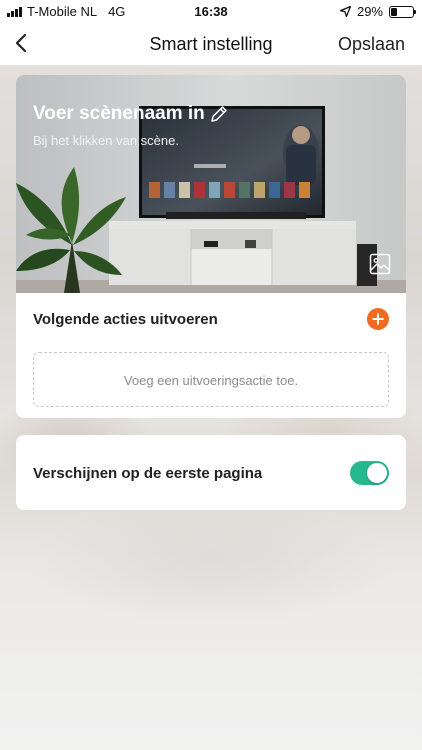  I want to click on battery-percent: 29%, so click(369, 11).